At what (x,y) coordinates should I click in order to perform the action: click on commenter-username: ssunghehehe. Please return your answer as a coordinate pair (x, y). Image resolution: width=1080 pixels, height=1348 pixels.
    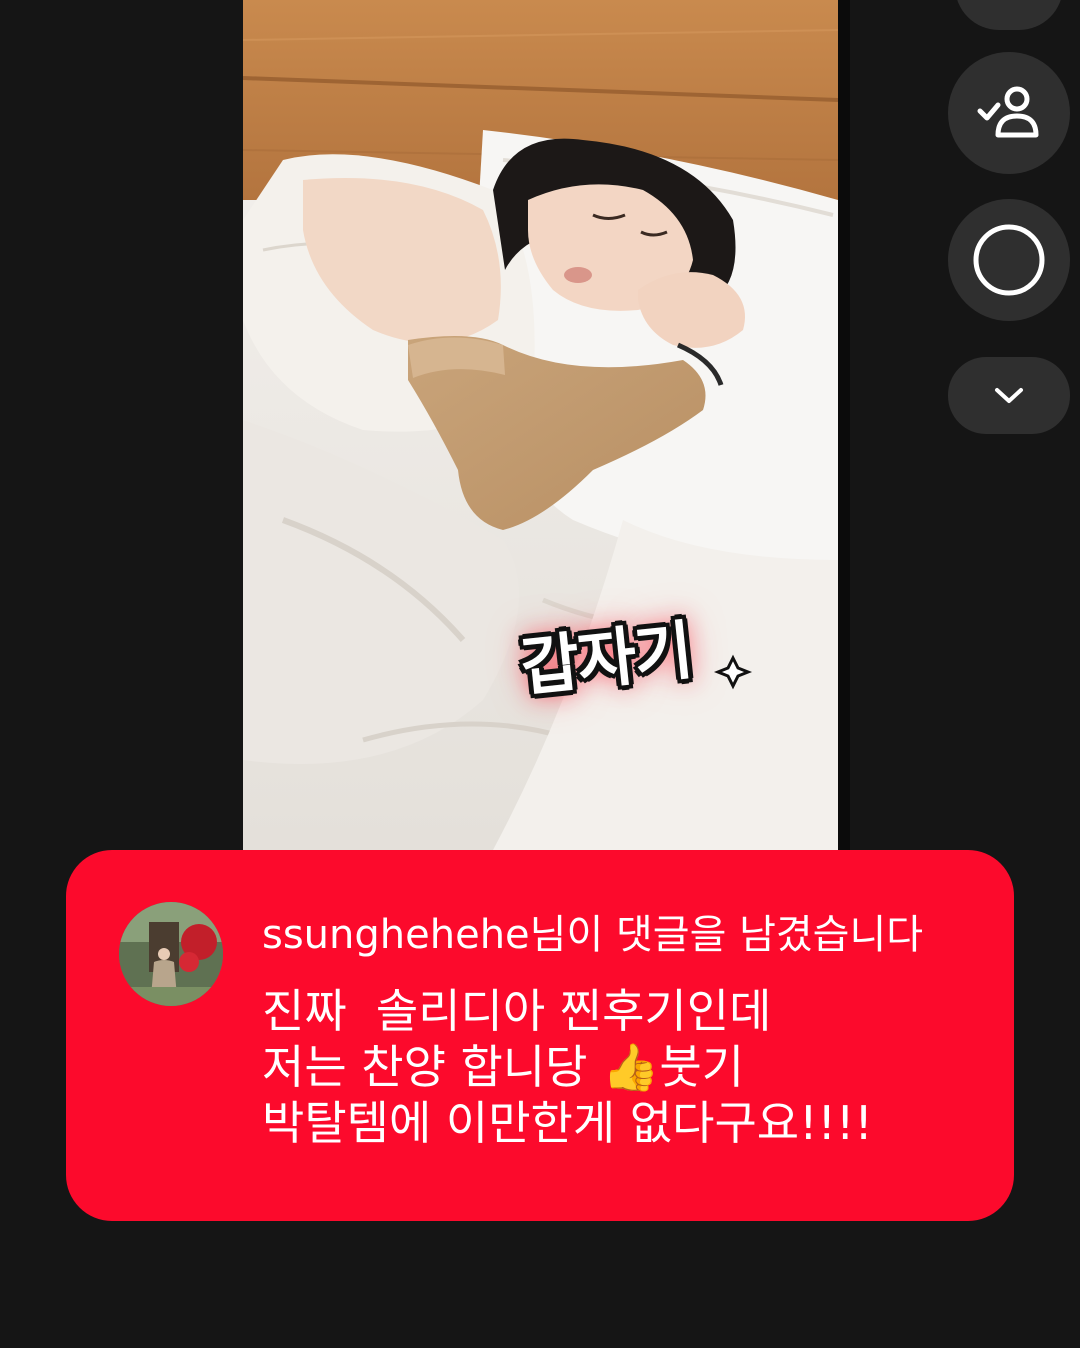
    Looking at the image, I should click on (396, 935).